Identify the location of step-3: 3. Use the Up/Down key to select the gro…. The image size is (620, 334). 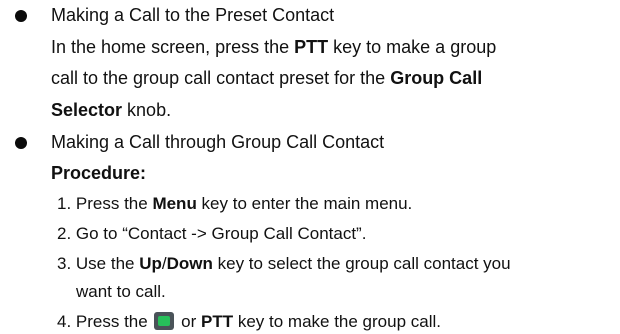
(284, 263).